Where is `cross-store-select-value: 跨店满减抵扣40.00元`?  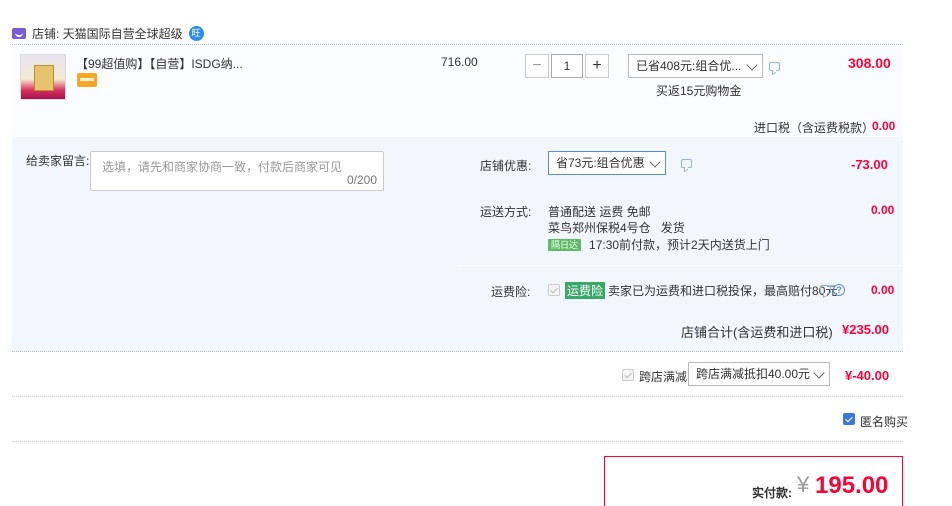 cross-store-select-value: 跨店满减抵扣40.00元 is located at coordinates (753, 374).